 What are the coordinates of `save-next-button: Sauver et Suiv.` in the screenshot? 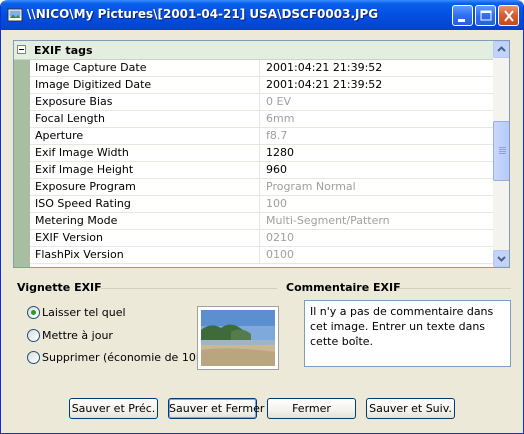 It's located at (410, 408).